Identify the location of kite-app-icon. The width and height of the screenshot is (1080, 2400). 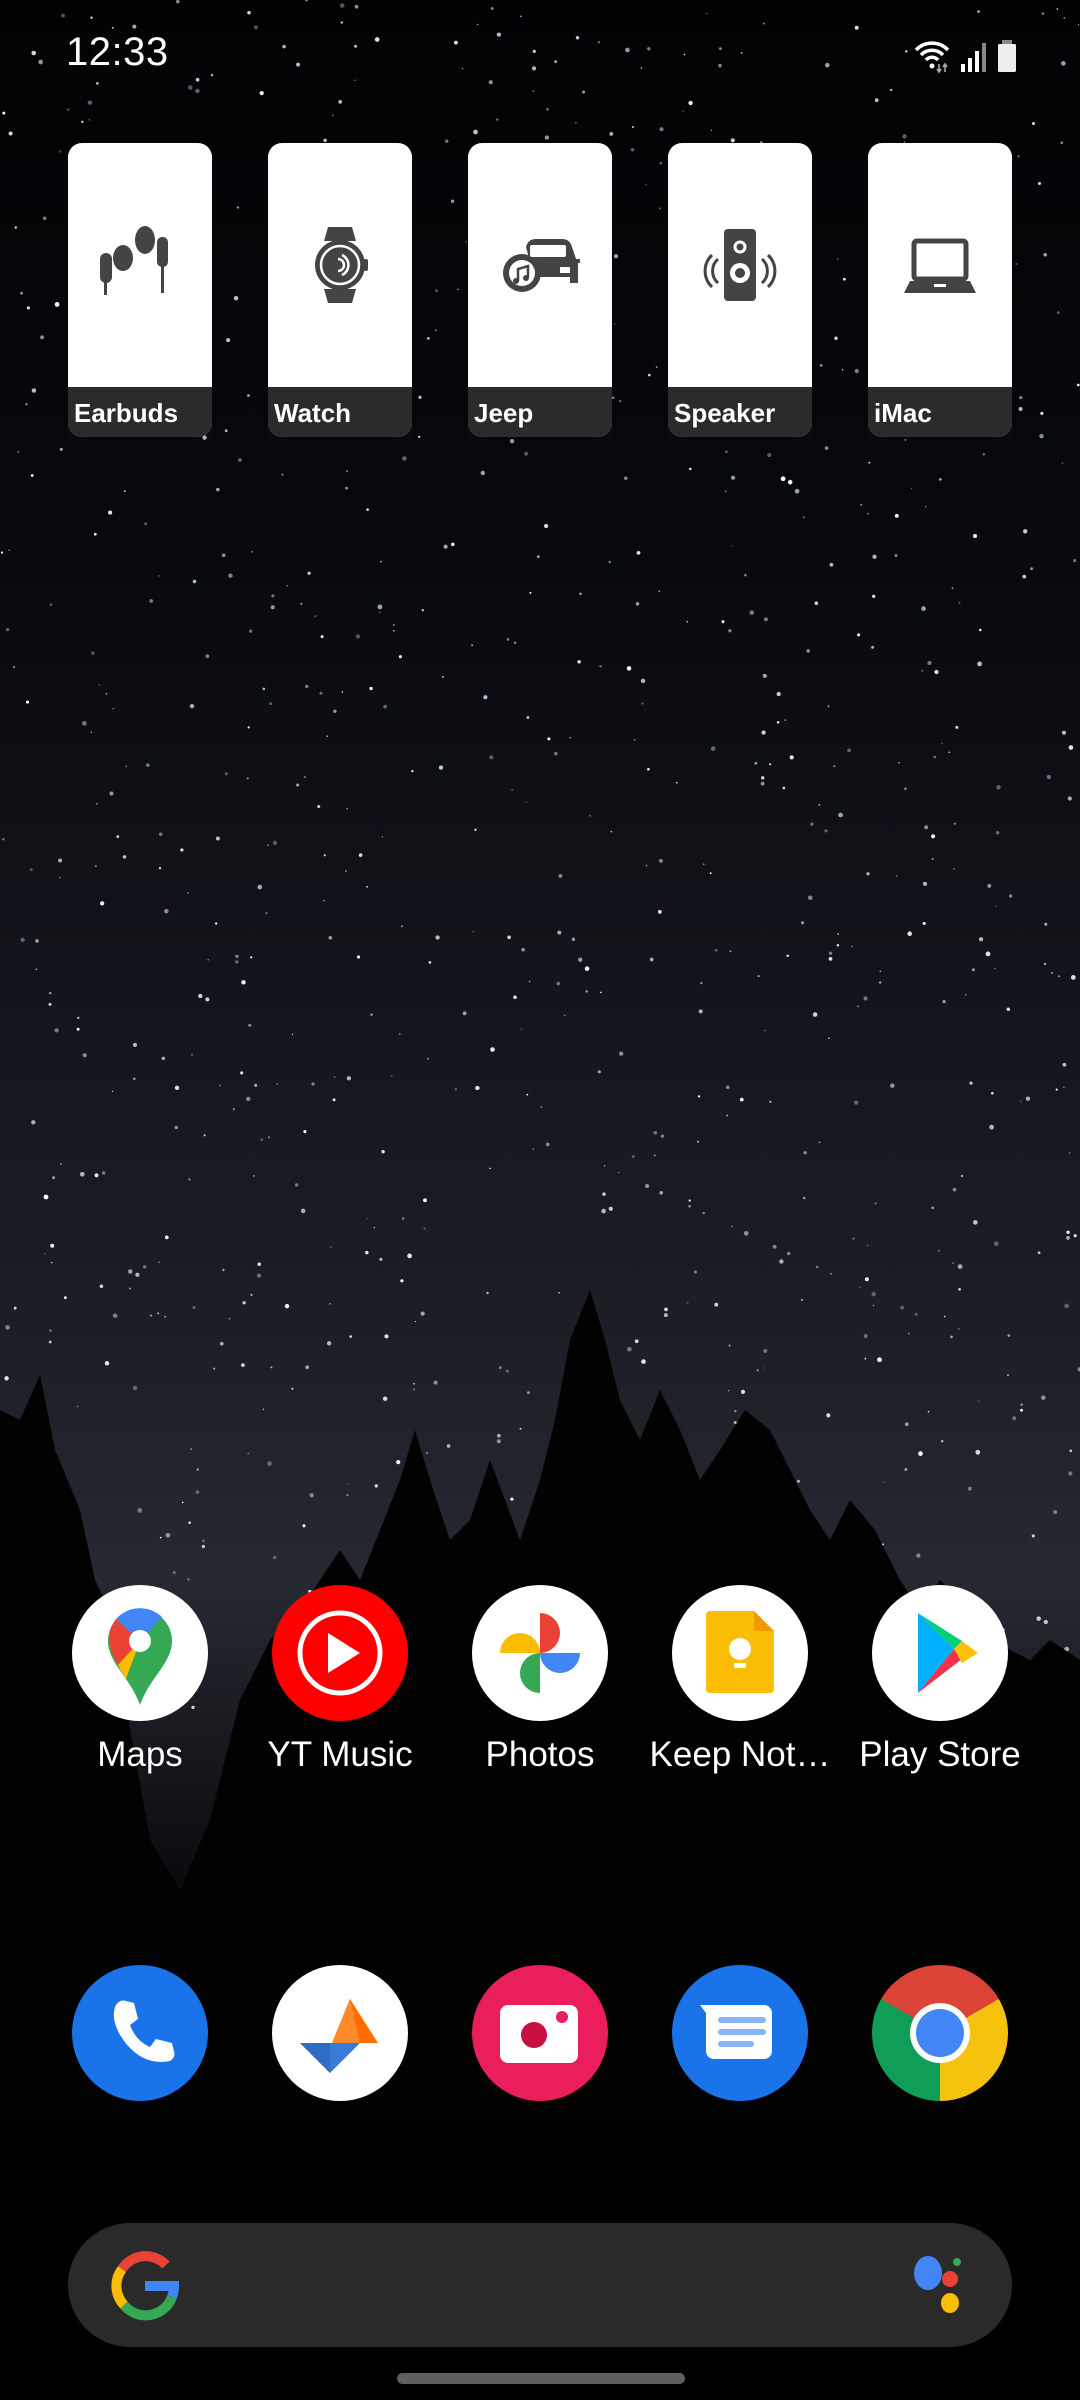
(340, 2033).